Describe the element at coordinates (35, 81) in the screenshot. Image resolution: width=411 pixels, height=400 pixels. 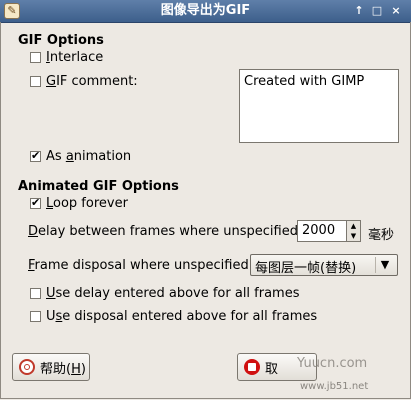
I see `gif-comment-checkbox-box` at that location.